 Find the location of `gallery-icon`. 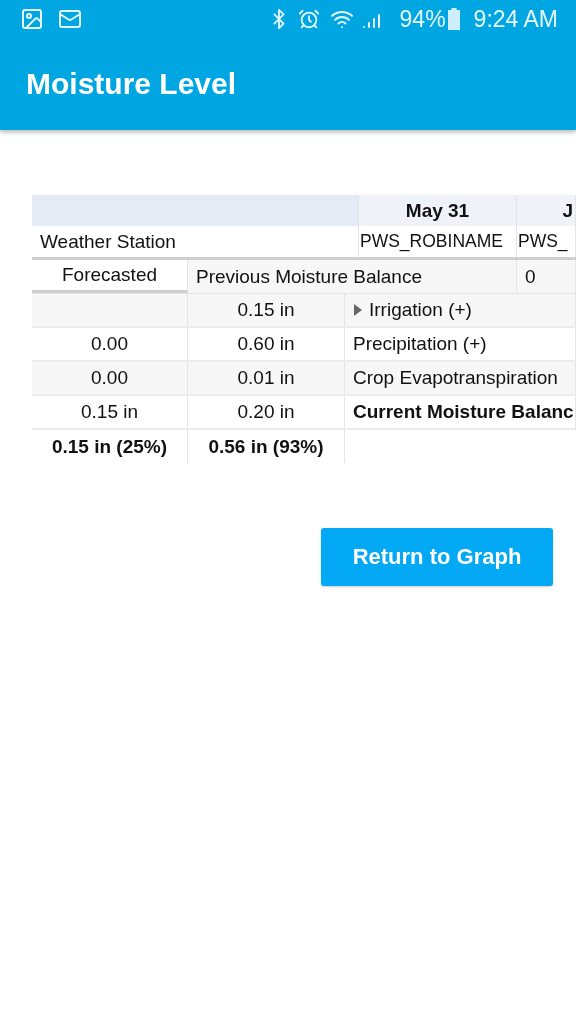

gallery-icon is located at coordinates (32, 19).